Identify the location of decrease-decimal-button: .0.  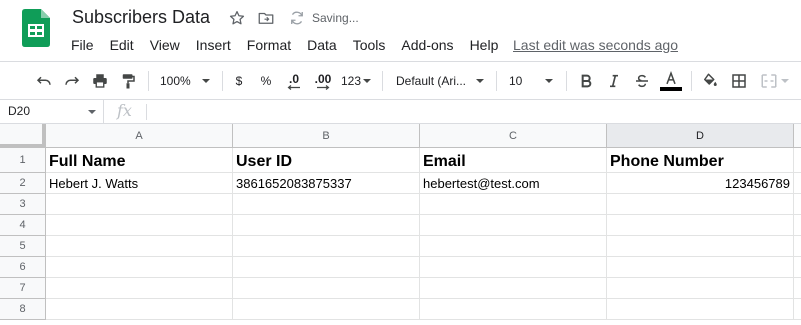
(294, 81).